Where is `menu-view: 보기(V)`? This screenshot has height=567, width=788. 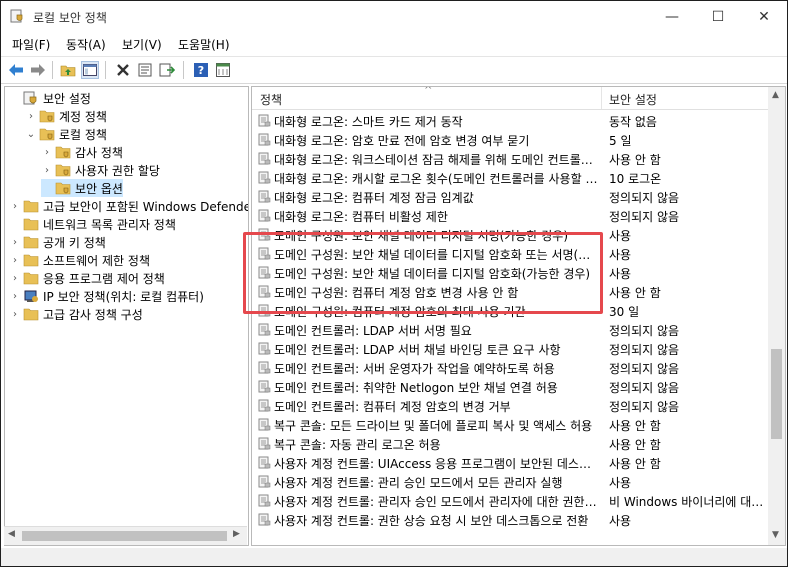
menu-view: 보기(V) is located at coordinates (142, 44).